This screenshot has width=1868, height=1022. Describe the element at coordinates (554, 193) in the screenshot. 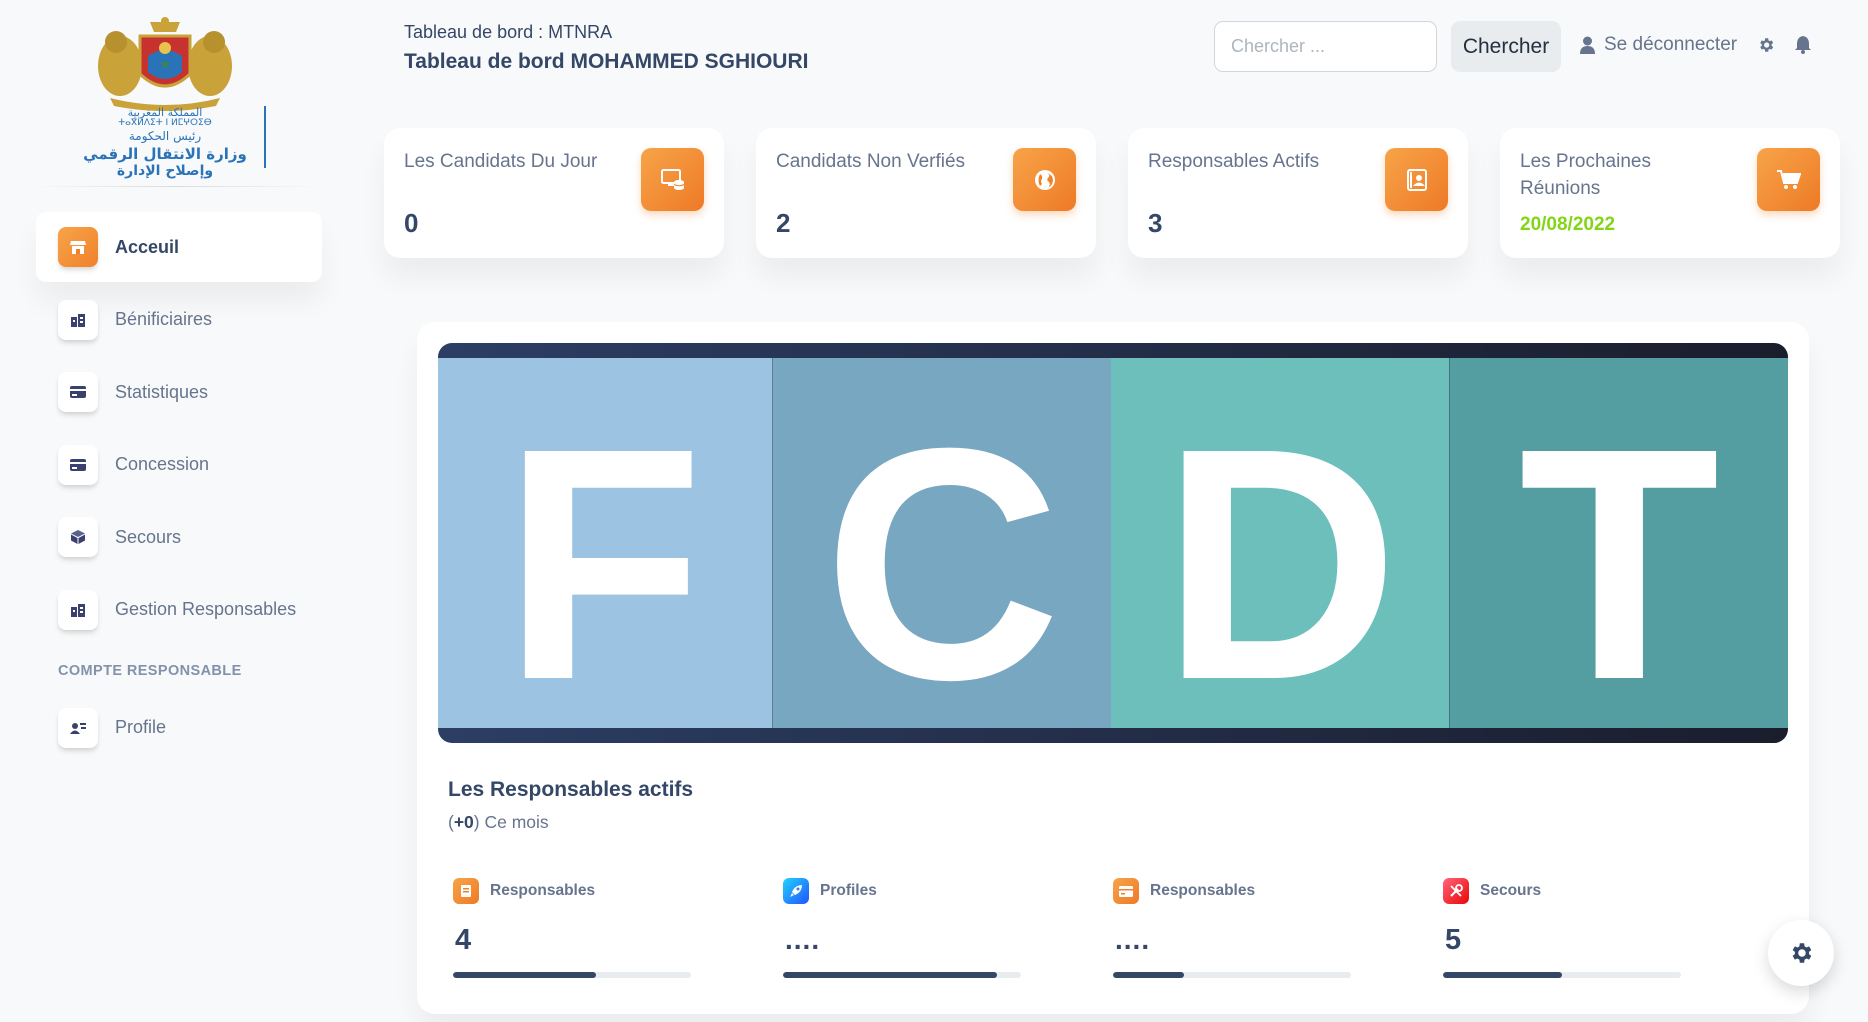

I see `stat-card-candidats-du-jour: Les Candidats Du Jour 0` at that location.